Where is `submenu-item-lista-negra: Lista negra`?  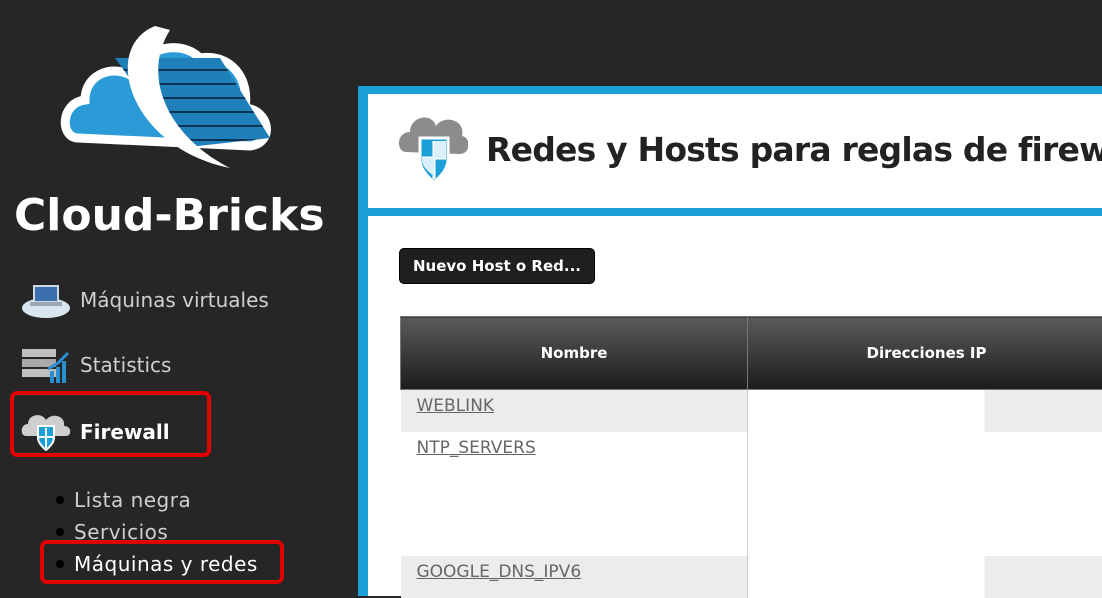 submenu-item-lista-negra: Lista negra is located at coordinates (157, 500).